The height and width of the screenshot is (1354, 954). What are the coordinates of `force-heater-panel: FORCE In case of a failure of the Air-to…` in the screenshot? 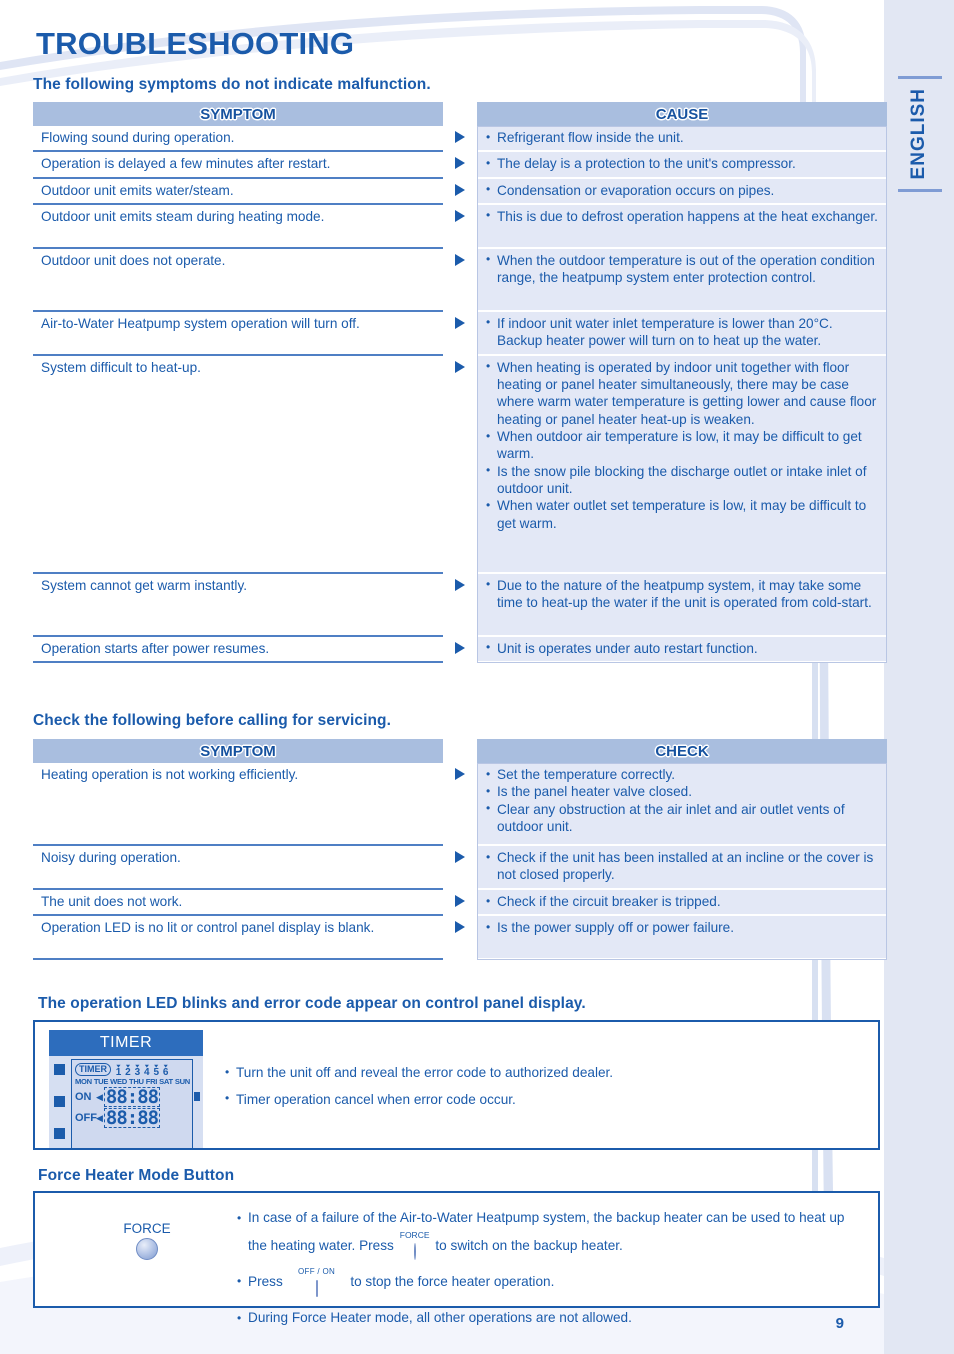 It's located at (456, 1261).